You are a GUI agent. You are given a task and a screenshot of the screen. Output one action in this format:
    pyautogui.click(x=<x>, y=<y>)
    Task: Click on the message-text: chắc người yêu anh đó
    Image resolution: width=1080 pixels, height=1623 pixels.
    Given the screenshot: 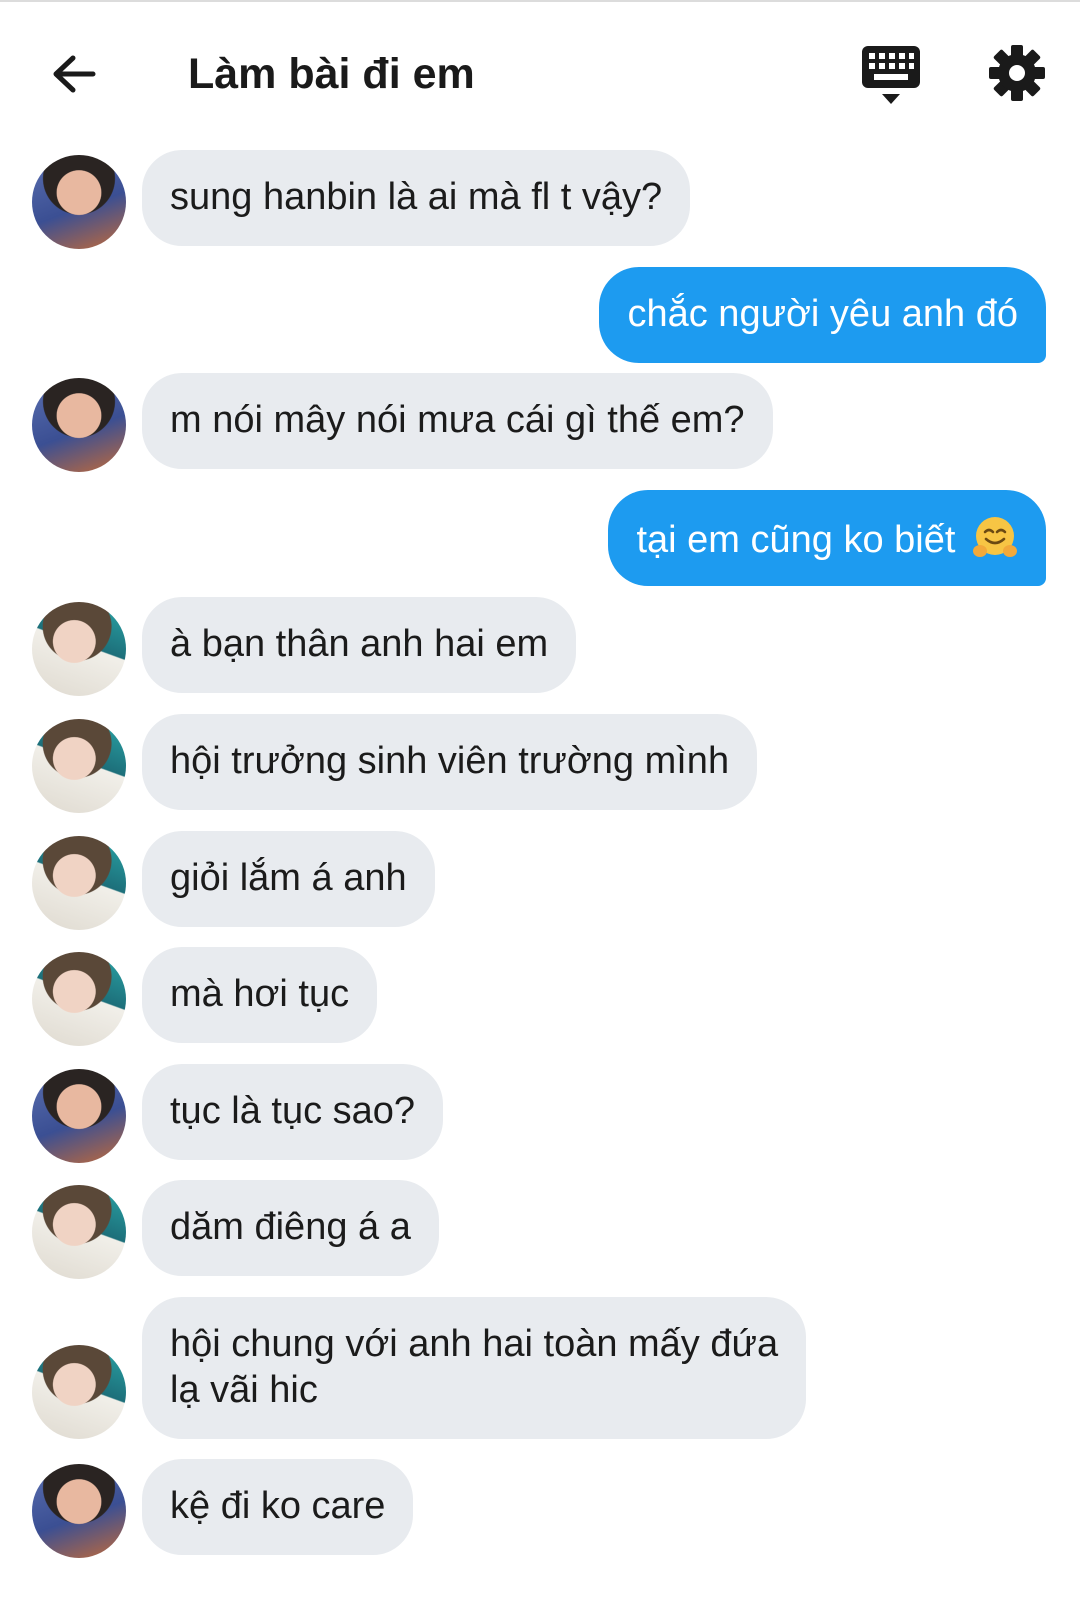 What is the action you would take?
    pyautogui.click(x=822, y=314)
    